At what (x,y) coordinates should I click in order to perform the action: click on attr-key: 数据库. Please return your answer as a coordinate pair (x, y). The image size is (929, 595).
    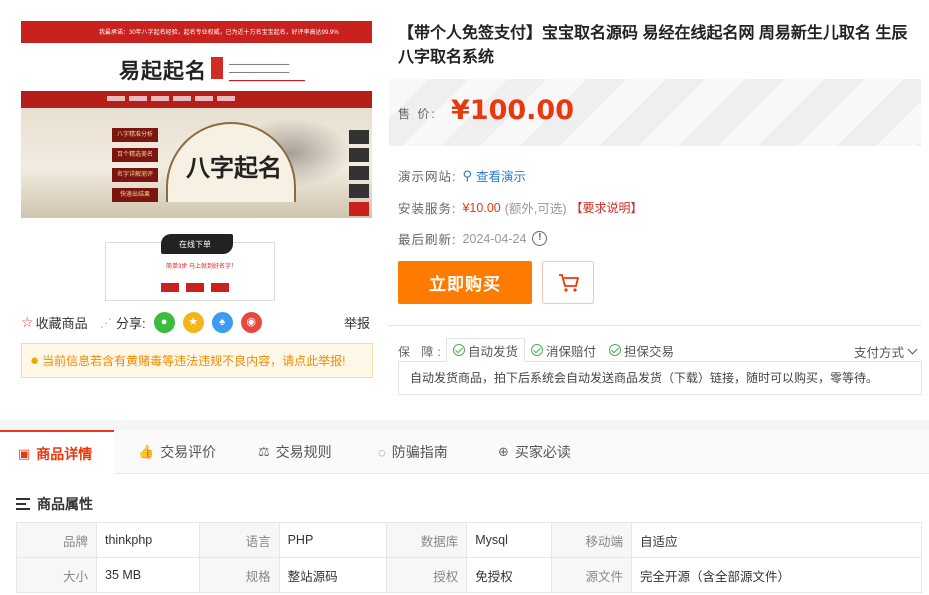
    Looking at the image, I should click on (427, 540).